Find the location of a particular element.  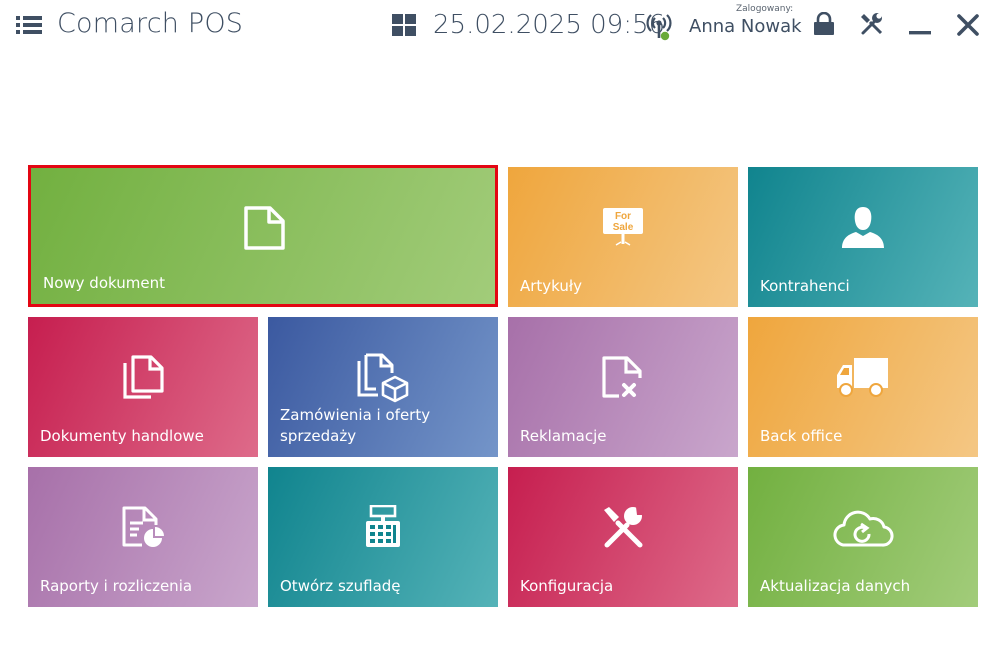

cash-register-icon is located at coordinates (383, 526).